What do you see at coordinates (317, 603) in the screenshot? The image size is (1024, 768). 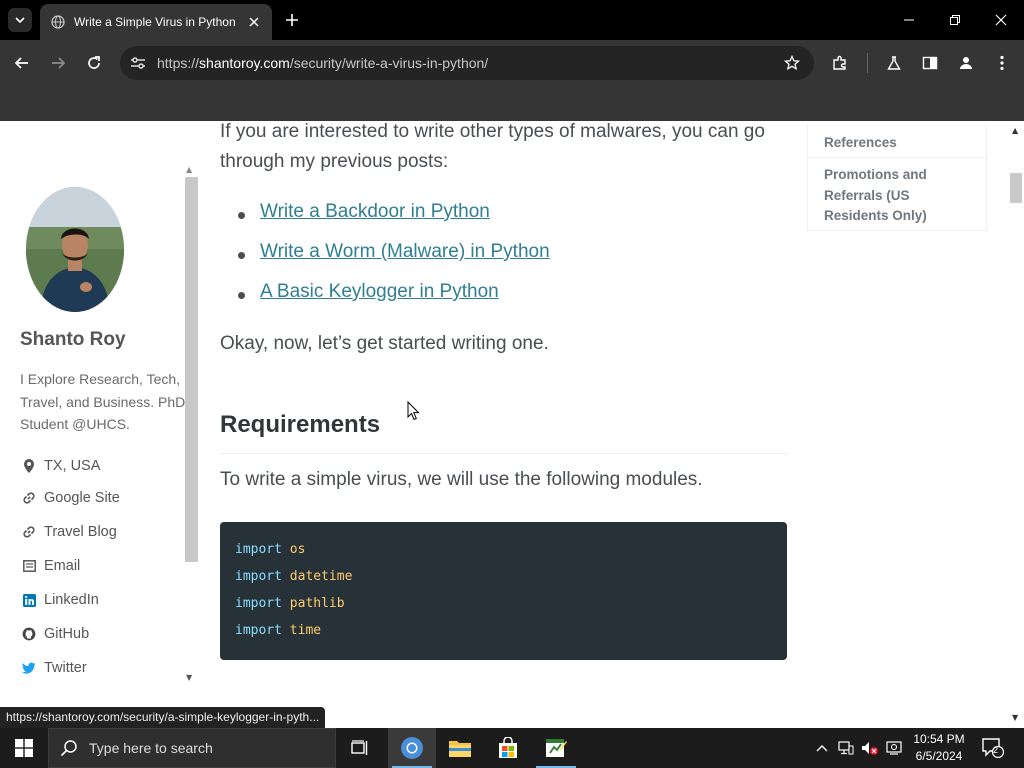 I see `code-module: pathlib` at bounding box center [317, 603].